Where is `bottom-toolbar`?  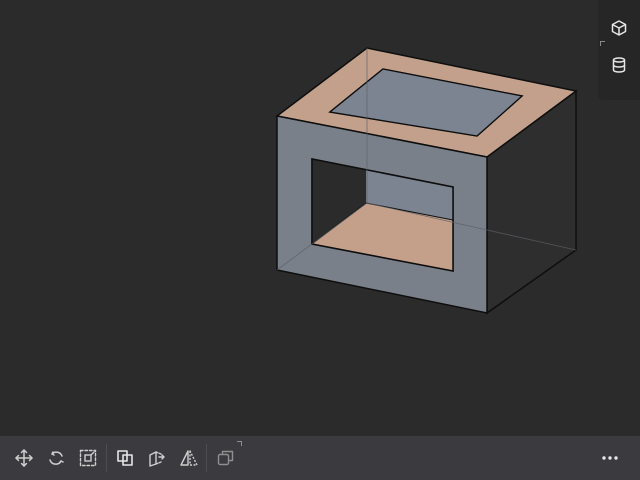 bottom-toolbar is located at coordinates (320, 458).